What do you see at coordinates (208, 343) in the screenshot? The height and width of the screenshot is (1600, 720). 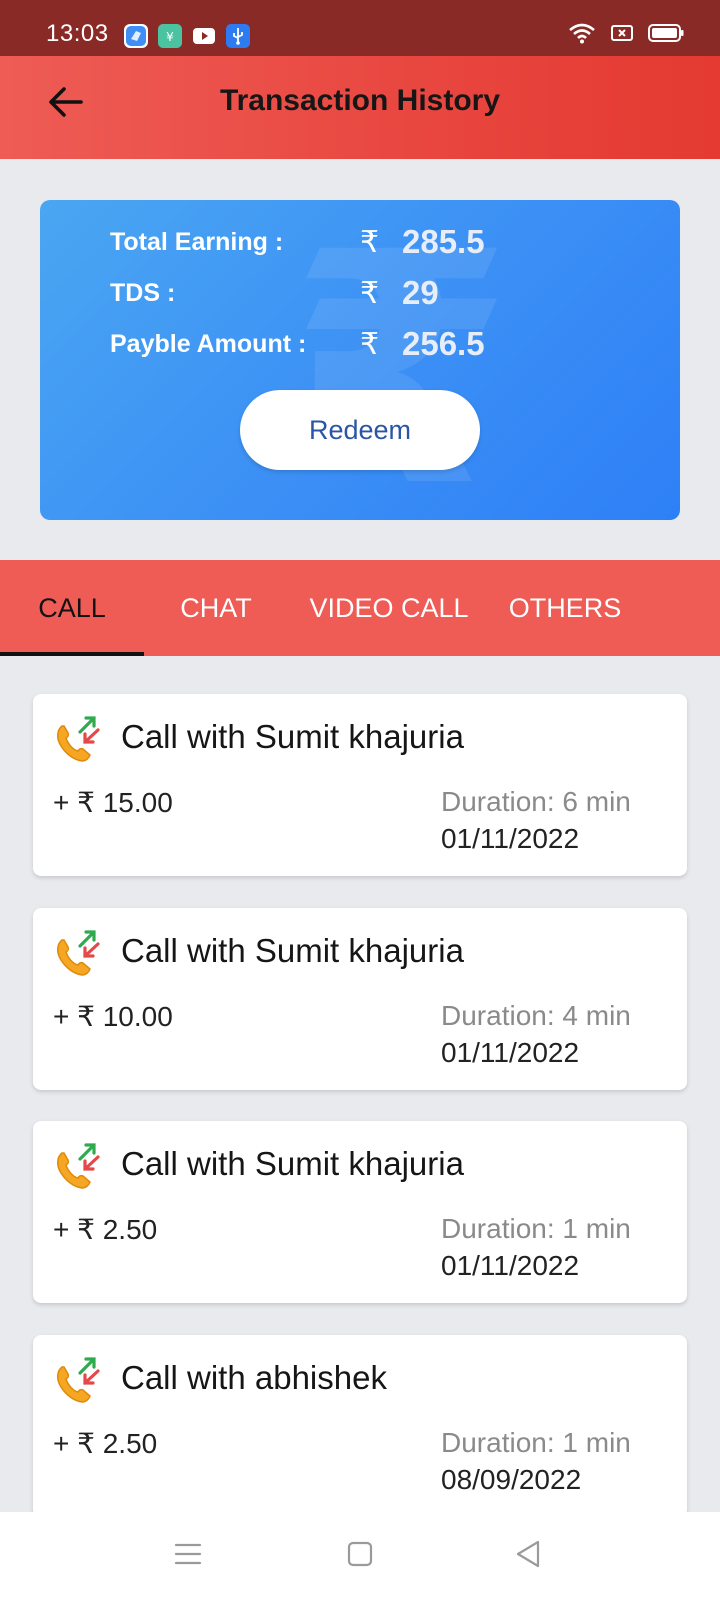 I see `payable-amount-label: Payble Amount :` at bounding box center [208, 343].